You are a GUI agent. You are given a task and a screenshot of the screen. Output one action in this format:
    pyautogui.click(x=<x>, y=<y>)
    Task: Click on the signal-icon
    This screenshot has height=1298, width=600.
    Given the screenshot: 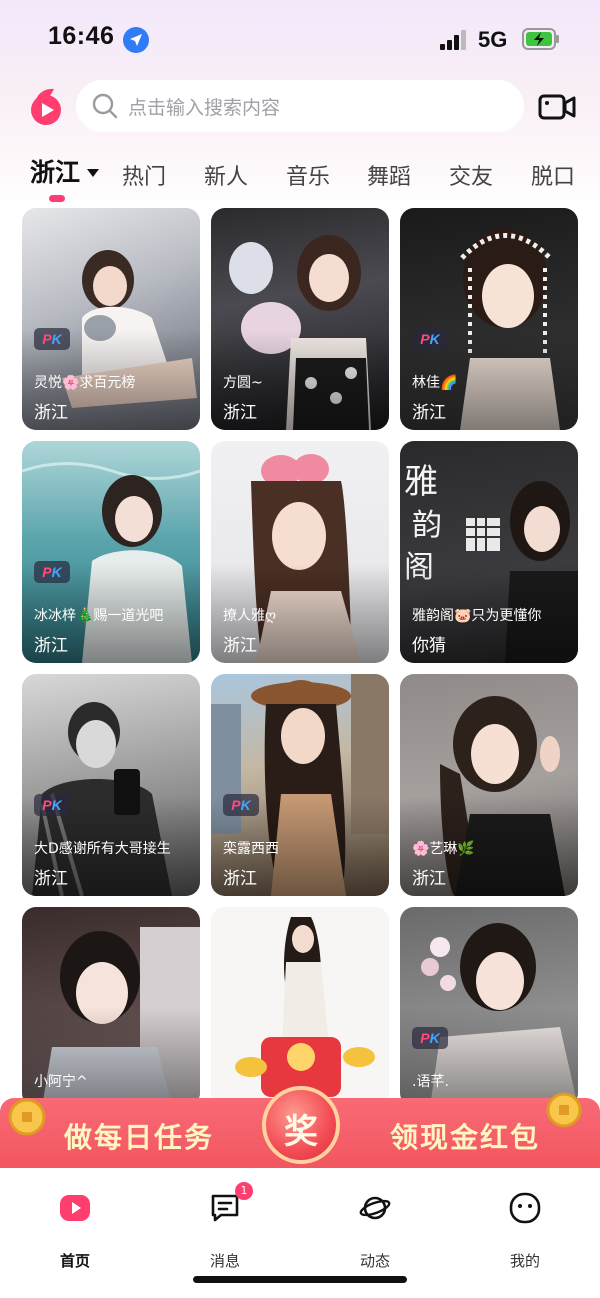 What is the action you would take?
    pyautogui.click(x=455, y=40)
    